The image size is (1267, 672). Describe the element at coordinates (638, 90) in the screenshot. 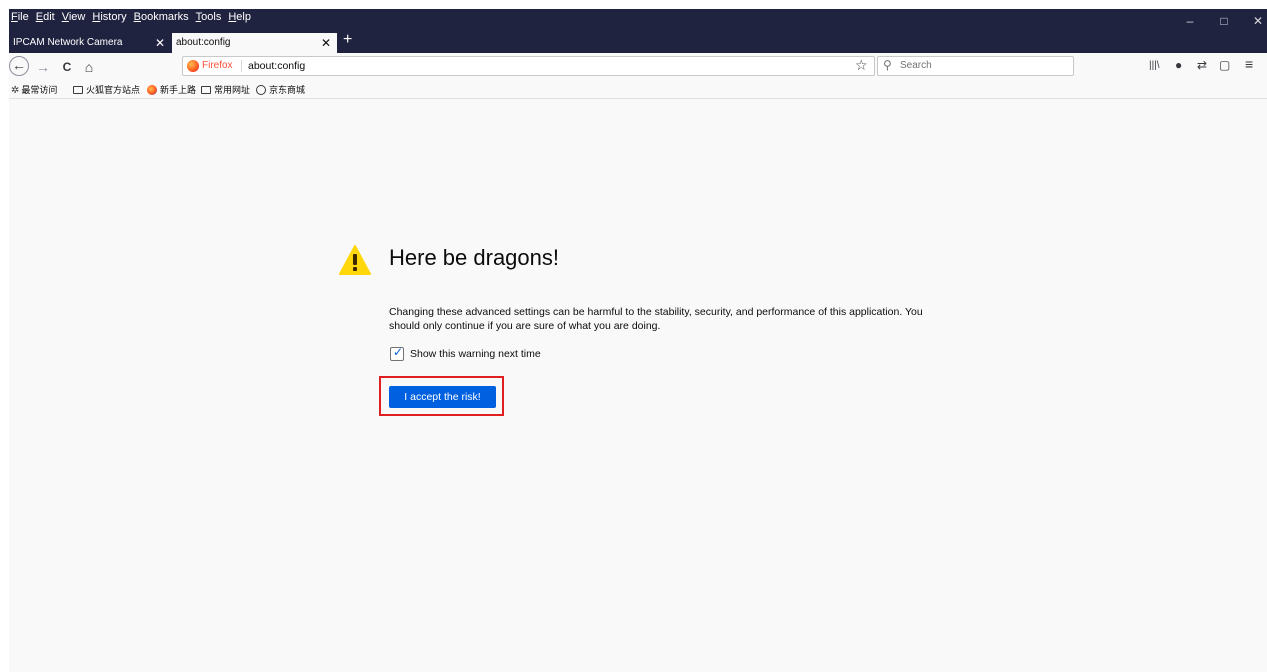

I see `bookmarks-toolbar: ✲ 最常访问 火狐官方站点 新手上路 常用网址 京东商城` at that location.